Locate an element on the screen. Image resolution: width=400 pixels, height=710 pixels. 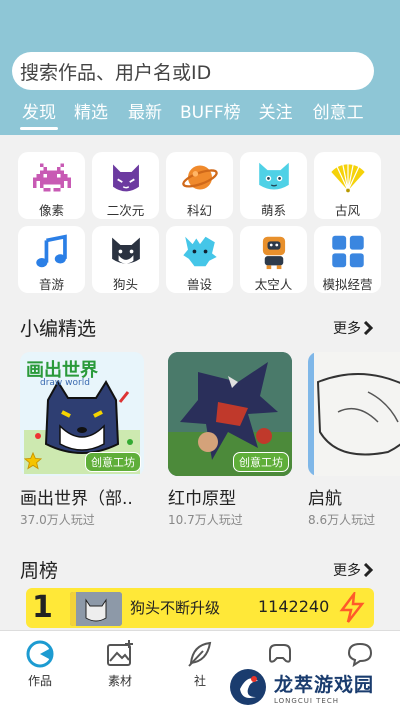
rank-number: 1 is located at coordinates (42, 607).